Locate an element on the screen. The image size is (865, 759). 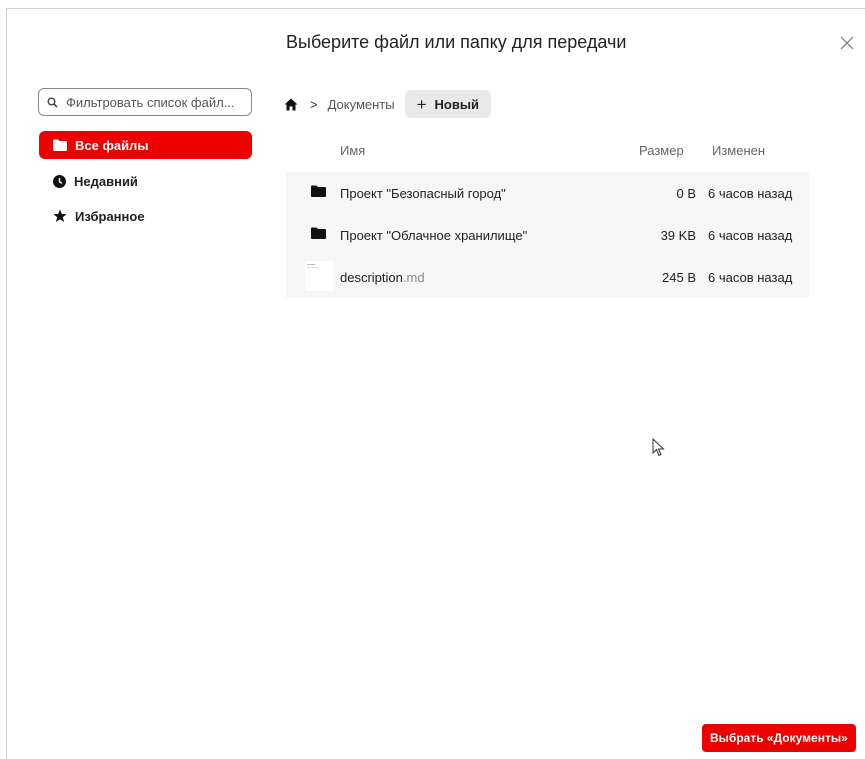
sidebar-item-label: Недавний is located at coordinates (106, 181).